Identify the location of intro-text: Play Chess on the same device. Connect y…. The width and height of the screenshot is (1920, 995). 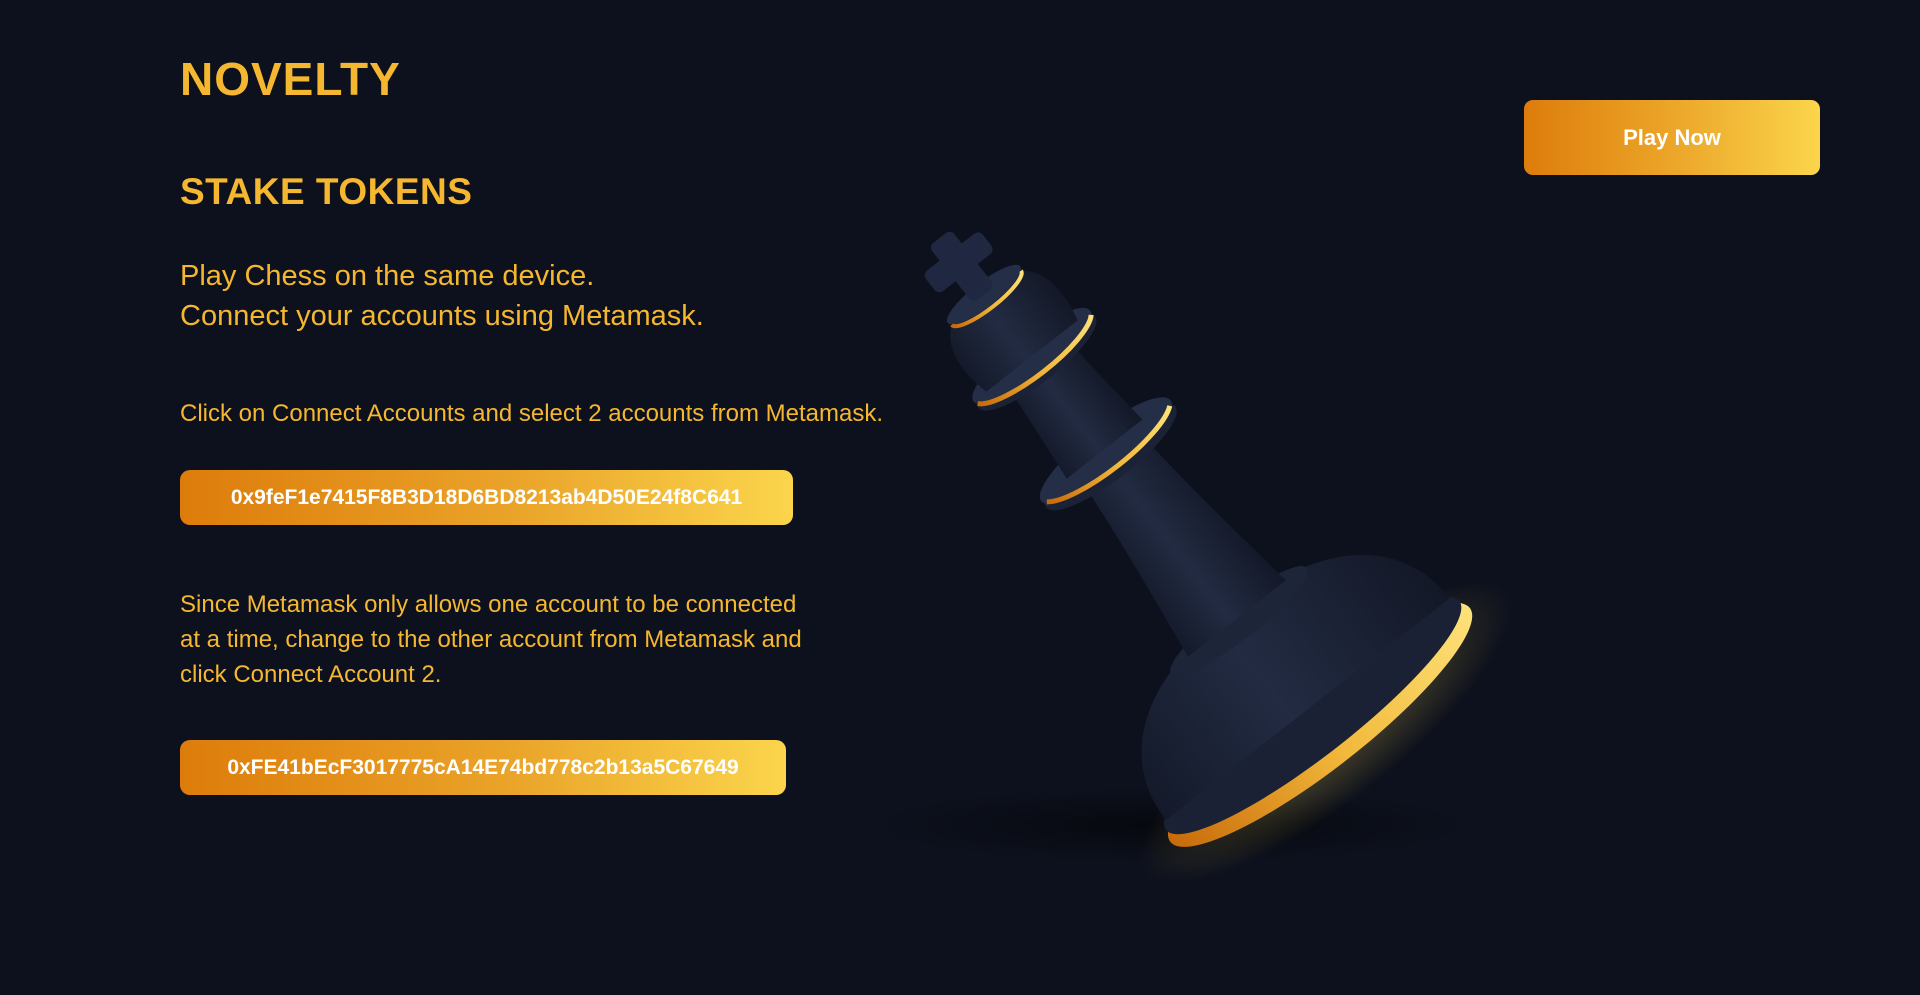
(442, 296).